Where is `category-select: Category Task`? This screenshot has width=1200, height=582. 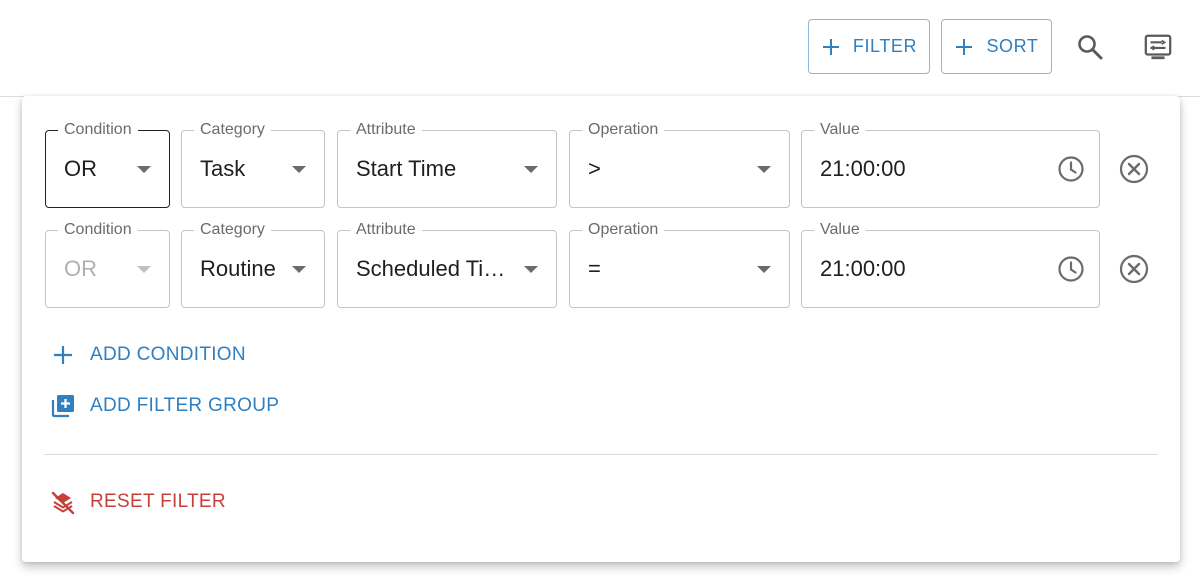 category-select: Category Task is located at coordinates (253, 164).